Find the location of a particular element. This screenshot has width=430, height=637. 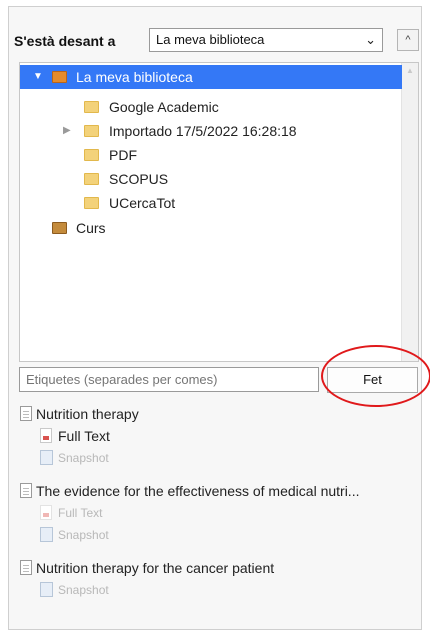

tree-item-label: SCOPUS is located at coordinates (139, 179).